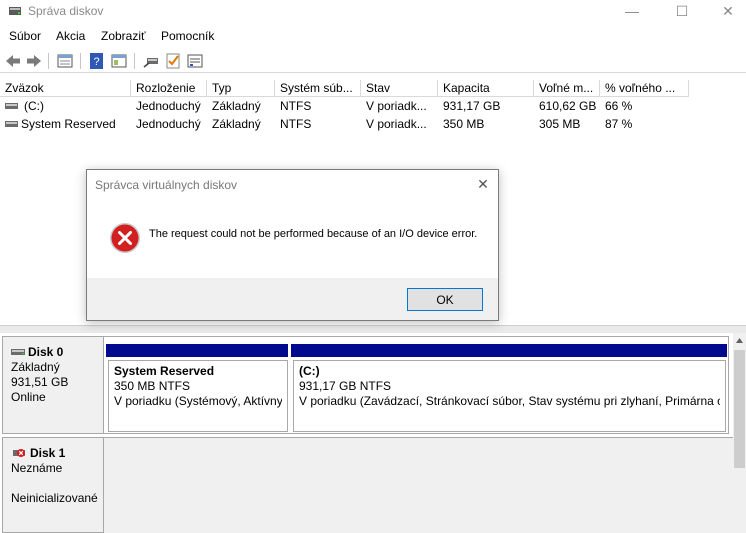  What do you see at coordinates (34, 106) in the screenshot?
I see `volume-name: (C:)` at bounding box center [34, 106].